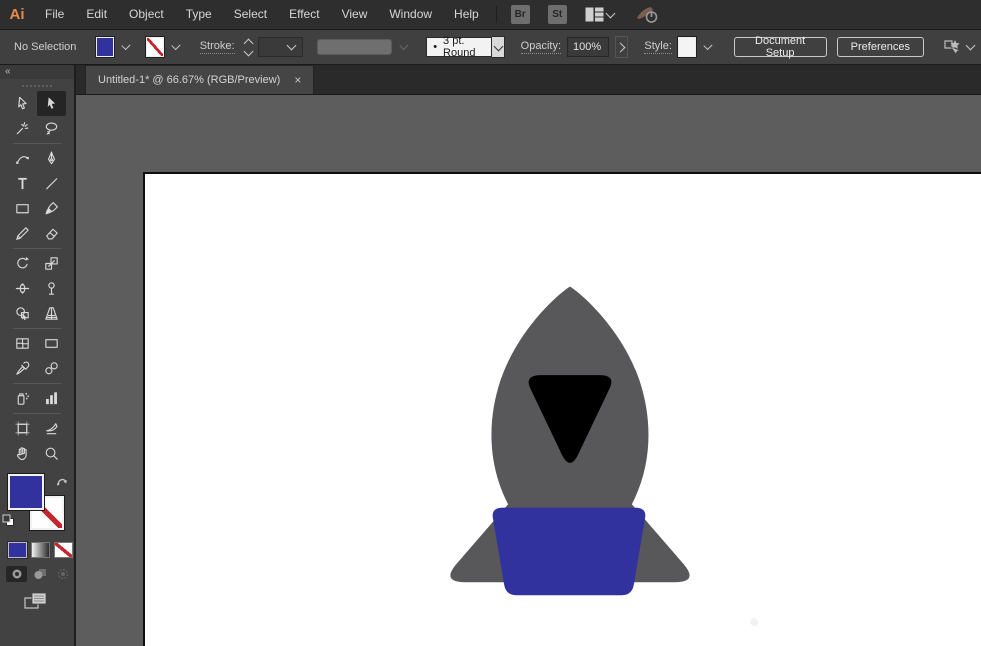  Describe the element at coordinates (520, 14) in the screenshot. I see `bridge-button: Br` at that location.